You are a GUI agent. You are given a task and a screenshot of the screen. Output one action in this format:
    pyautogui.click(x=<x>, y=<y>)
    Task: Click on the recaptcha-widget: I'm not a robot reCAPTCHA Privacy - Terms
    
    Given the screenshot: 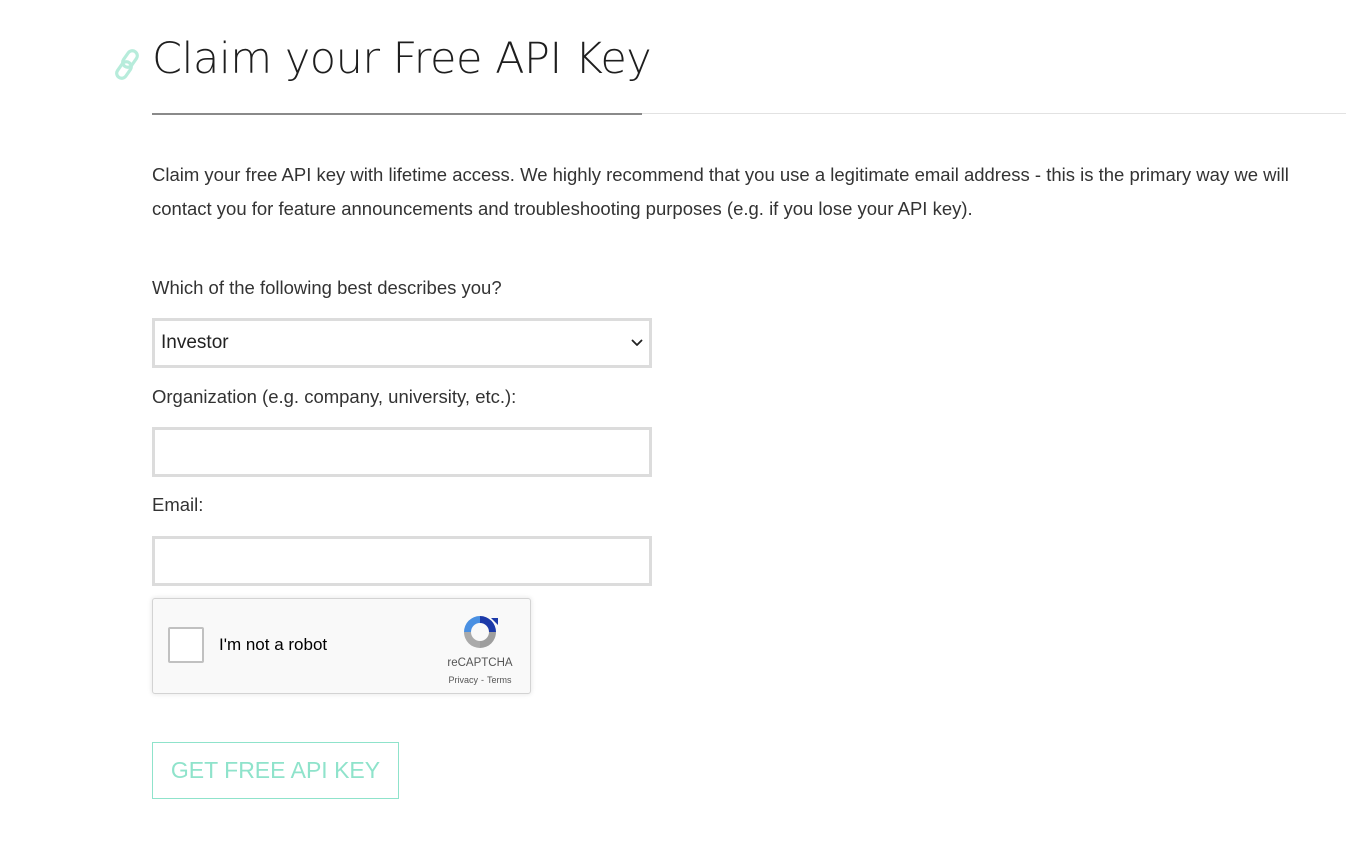 What is the action you would take?
    pyautogui.click(x=341, y=646)
    